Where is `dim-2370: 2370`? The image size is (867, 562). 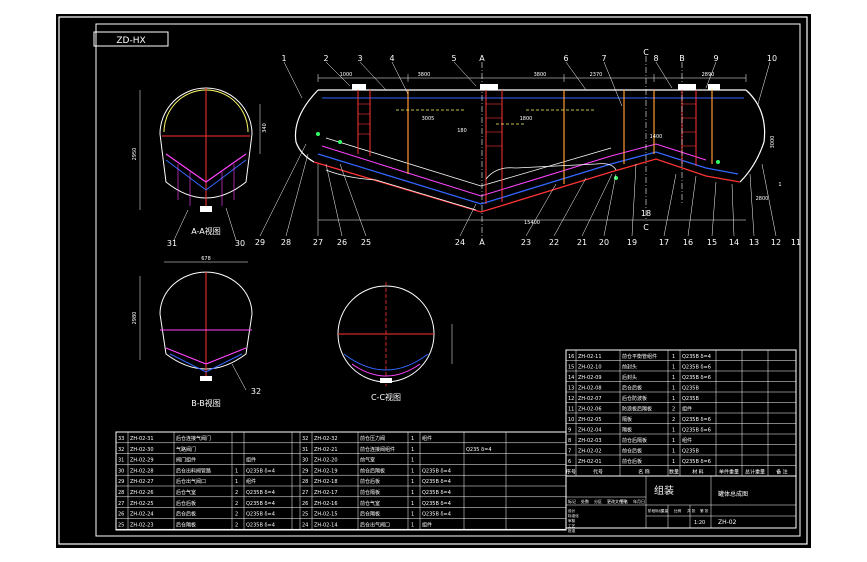
dim-2370: 2370 is located at coordinates (596, 75).